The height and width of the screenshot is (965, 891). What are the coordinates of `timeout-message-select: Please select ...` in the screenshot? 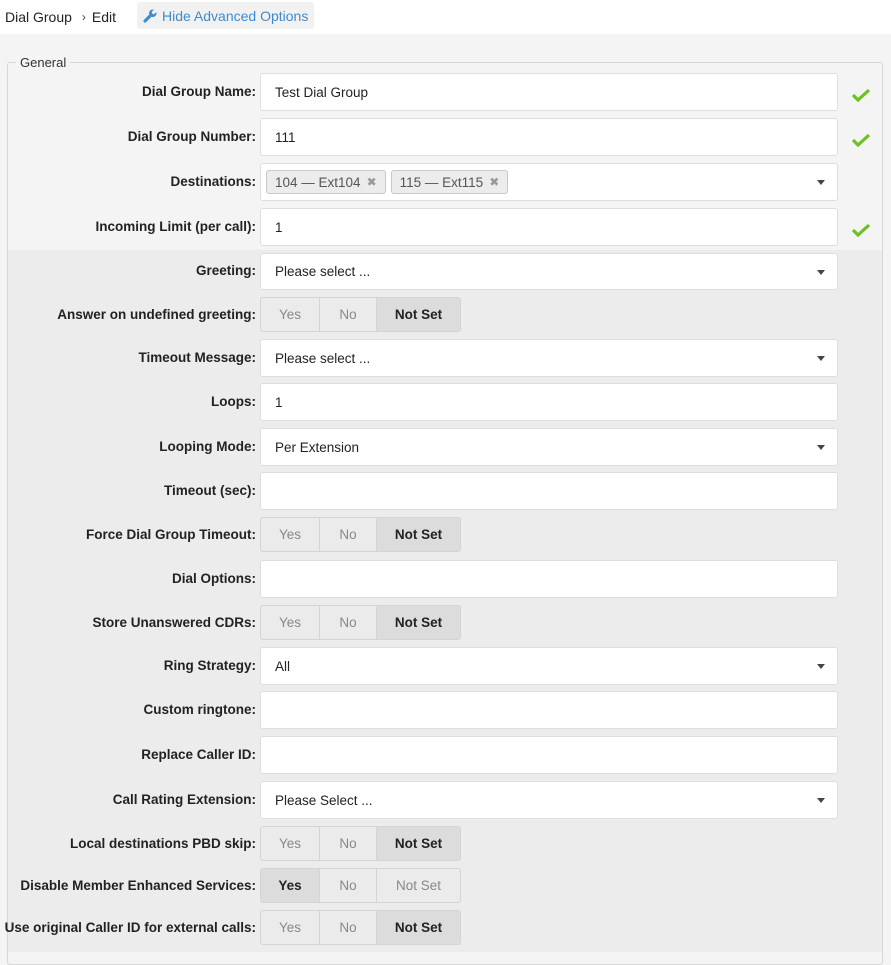 It's located at (549, 358).